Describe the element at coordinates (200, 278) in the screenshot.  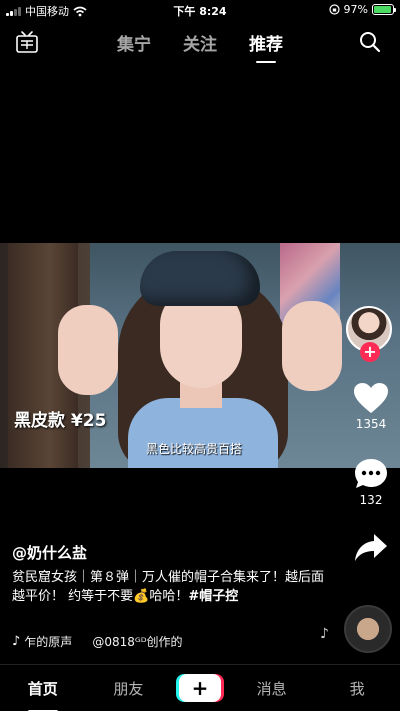
I see `video-person-beret` at that location.